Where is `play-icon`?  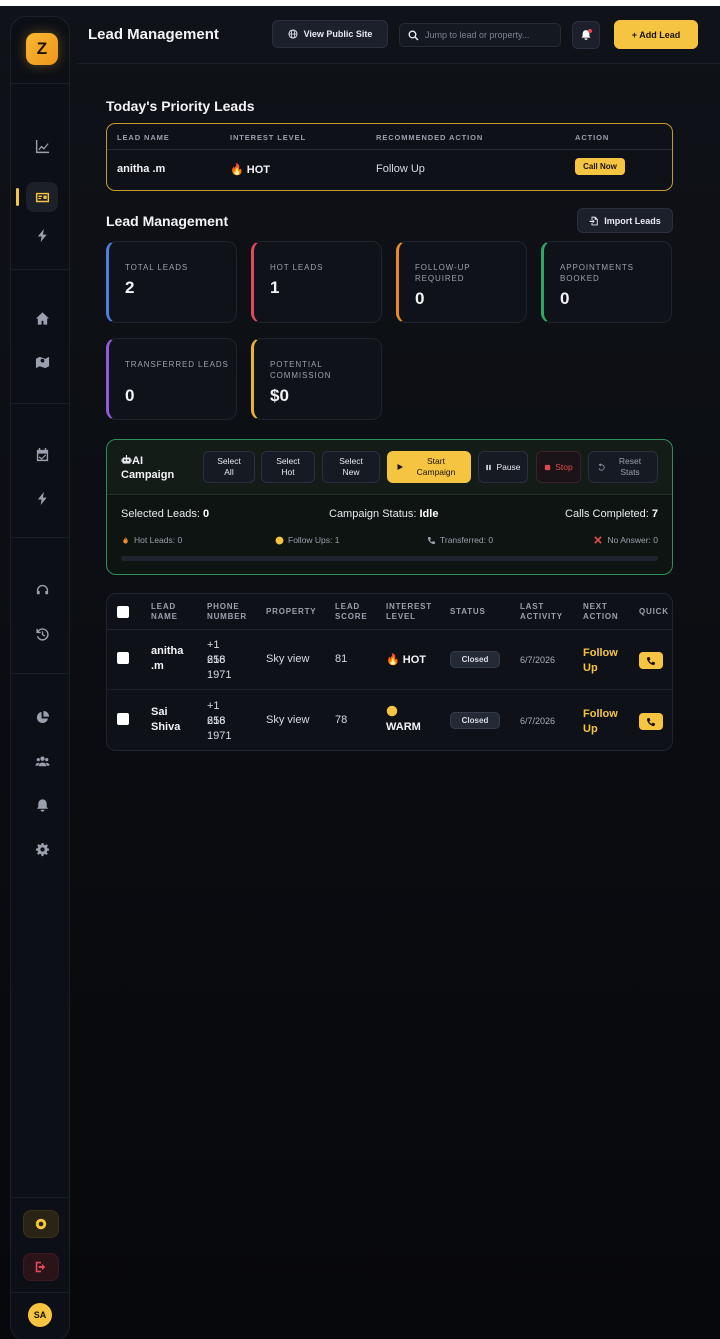 play-icon is located at coordinates (400, 467).